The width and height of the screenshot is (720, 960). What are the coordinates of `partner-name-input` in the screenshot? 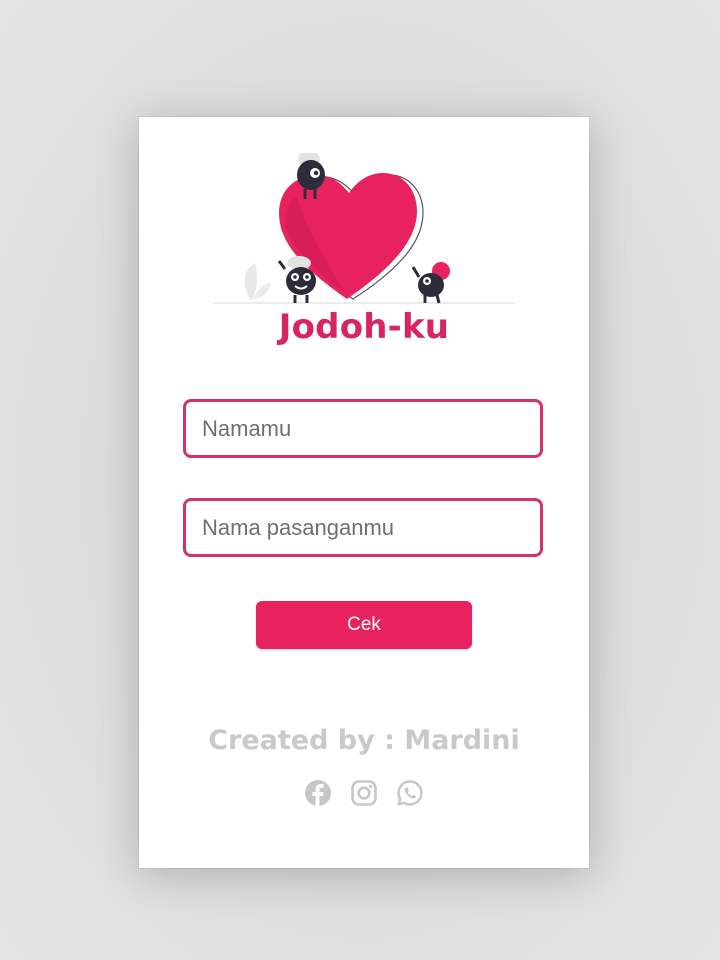 It's located at (363, 527).